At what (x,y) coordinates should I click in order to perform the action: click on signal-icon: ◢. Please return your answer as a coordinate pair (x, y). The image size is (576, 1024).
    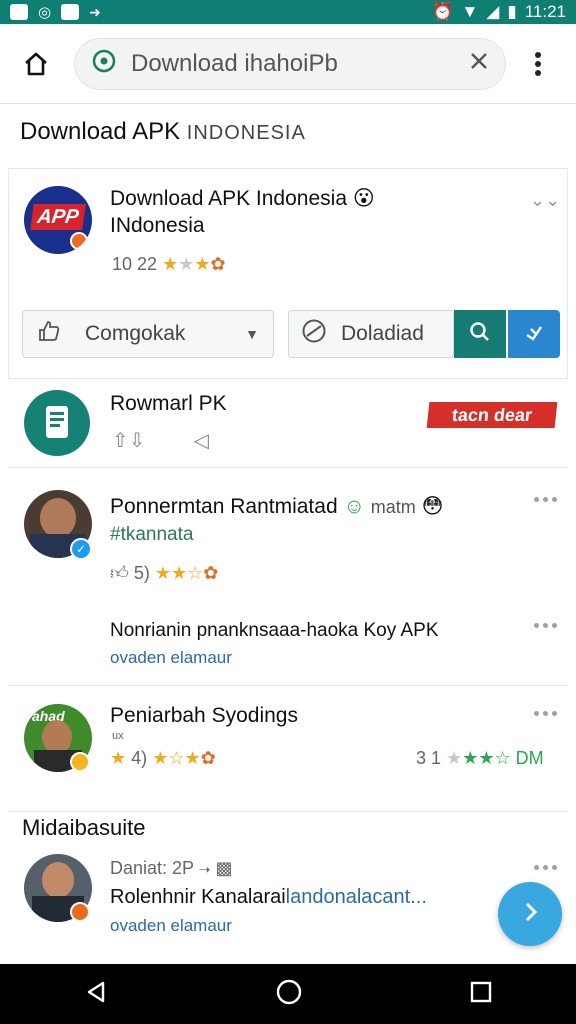
    Looking at the image, I should click on (493, 11).